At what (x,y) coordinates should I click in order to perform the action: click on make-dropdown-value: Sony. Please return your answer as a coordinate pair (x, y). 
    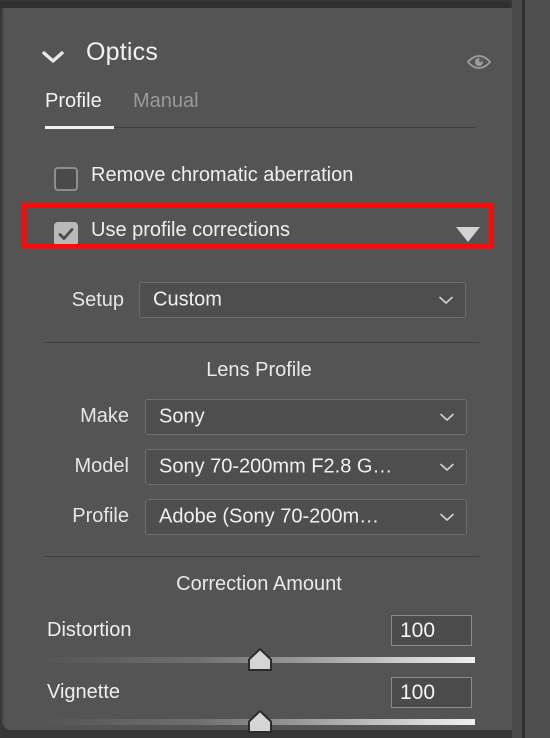
    Looking at the image, I should click on (182, 416).